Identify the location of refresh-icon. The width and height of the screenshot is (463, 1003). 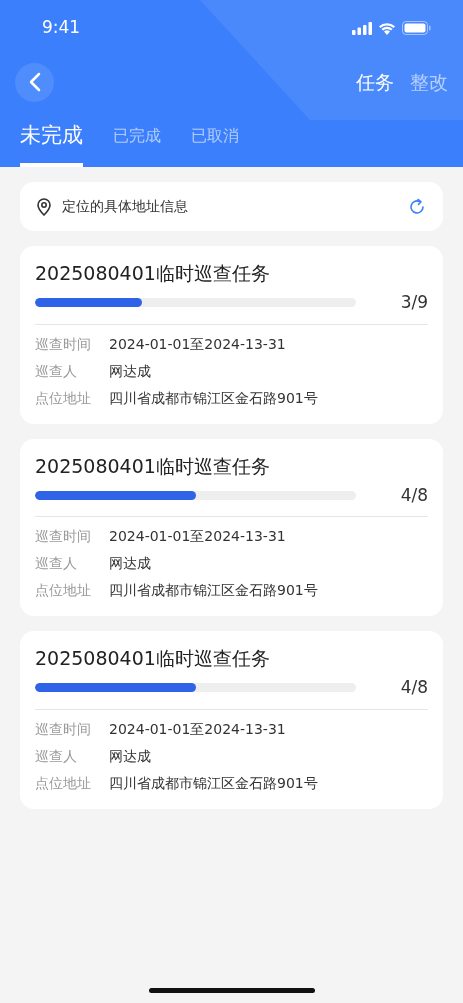
(417, 206).